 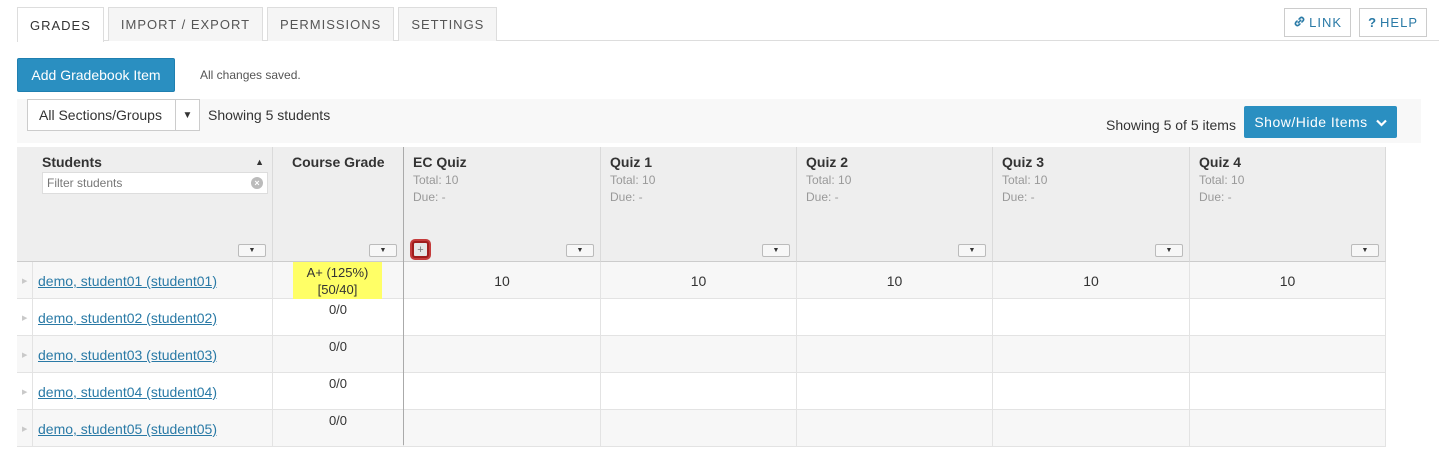 What do you see at coordinates (1299, 23) in the screenshot?
I see `link-icon` at bounding box center [1299, 23].